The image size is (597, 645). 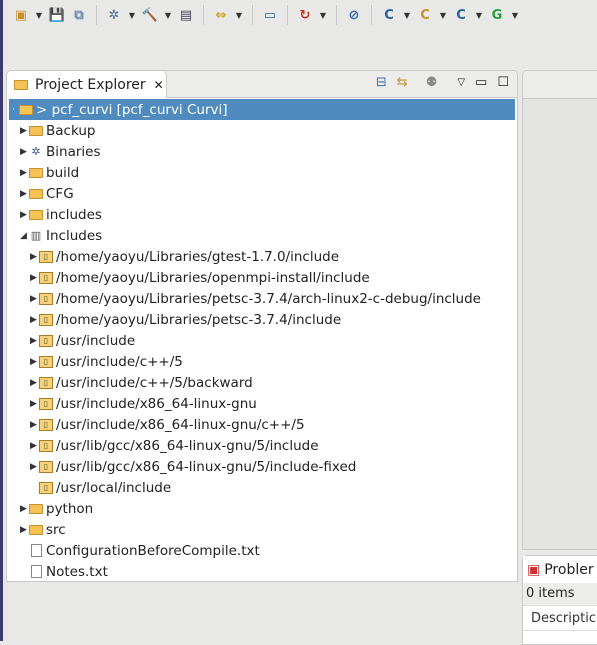 I want to click on tree-item: ◢ ▥ Includes, so click(x=262, y=235).